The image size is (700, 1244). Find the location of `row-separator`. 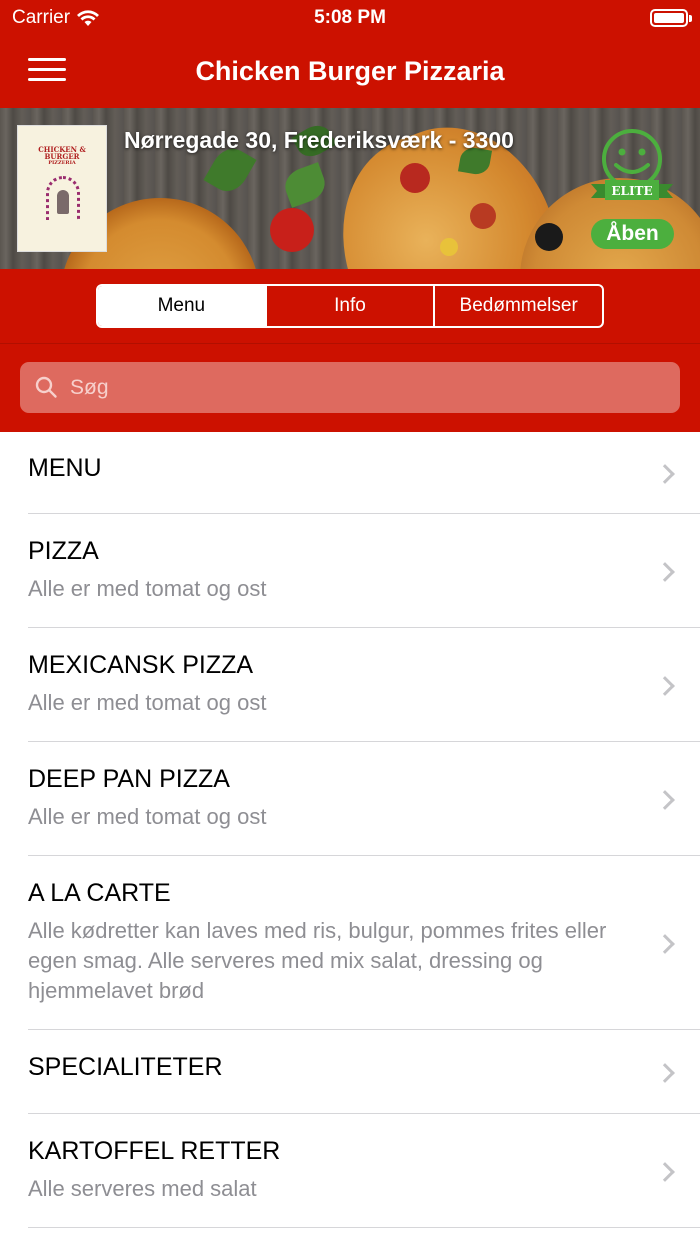

row-separator is located at coordinates (364, 1227).